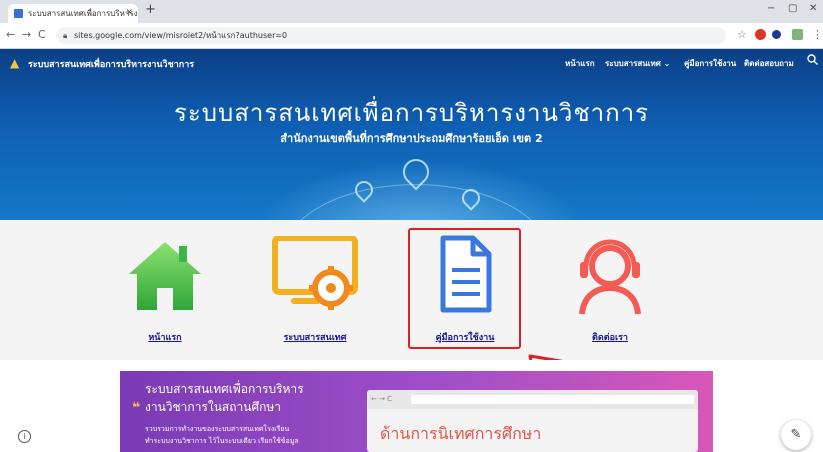 The width and height of the screenshot is (823, 452). I want to click on close-window-button: ✕, so click(813, 8).